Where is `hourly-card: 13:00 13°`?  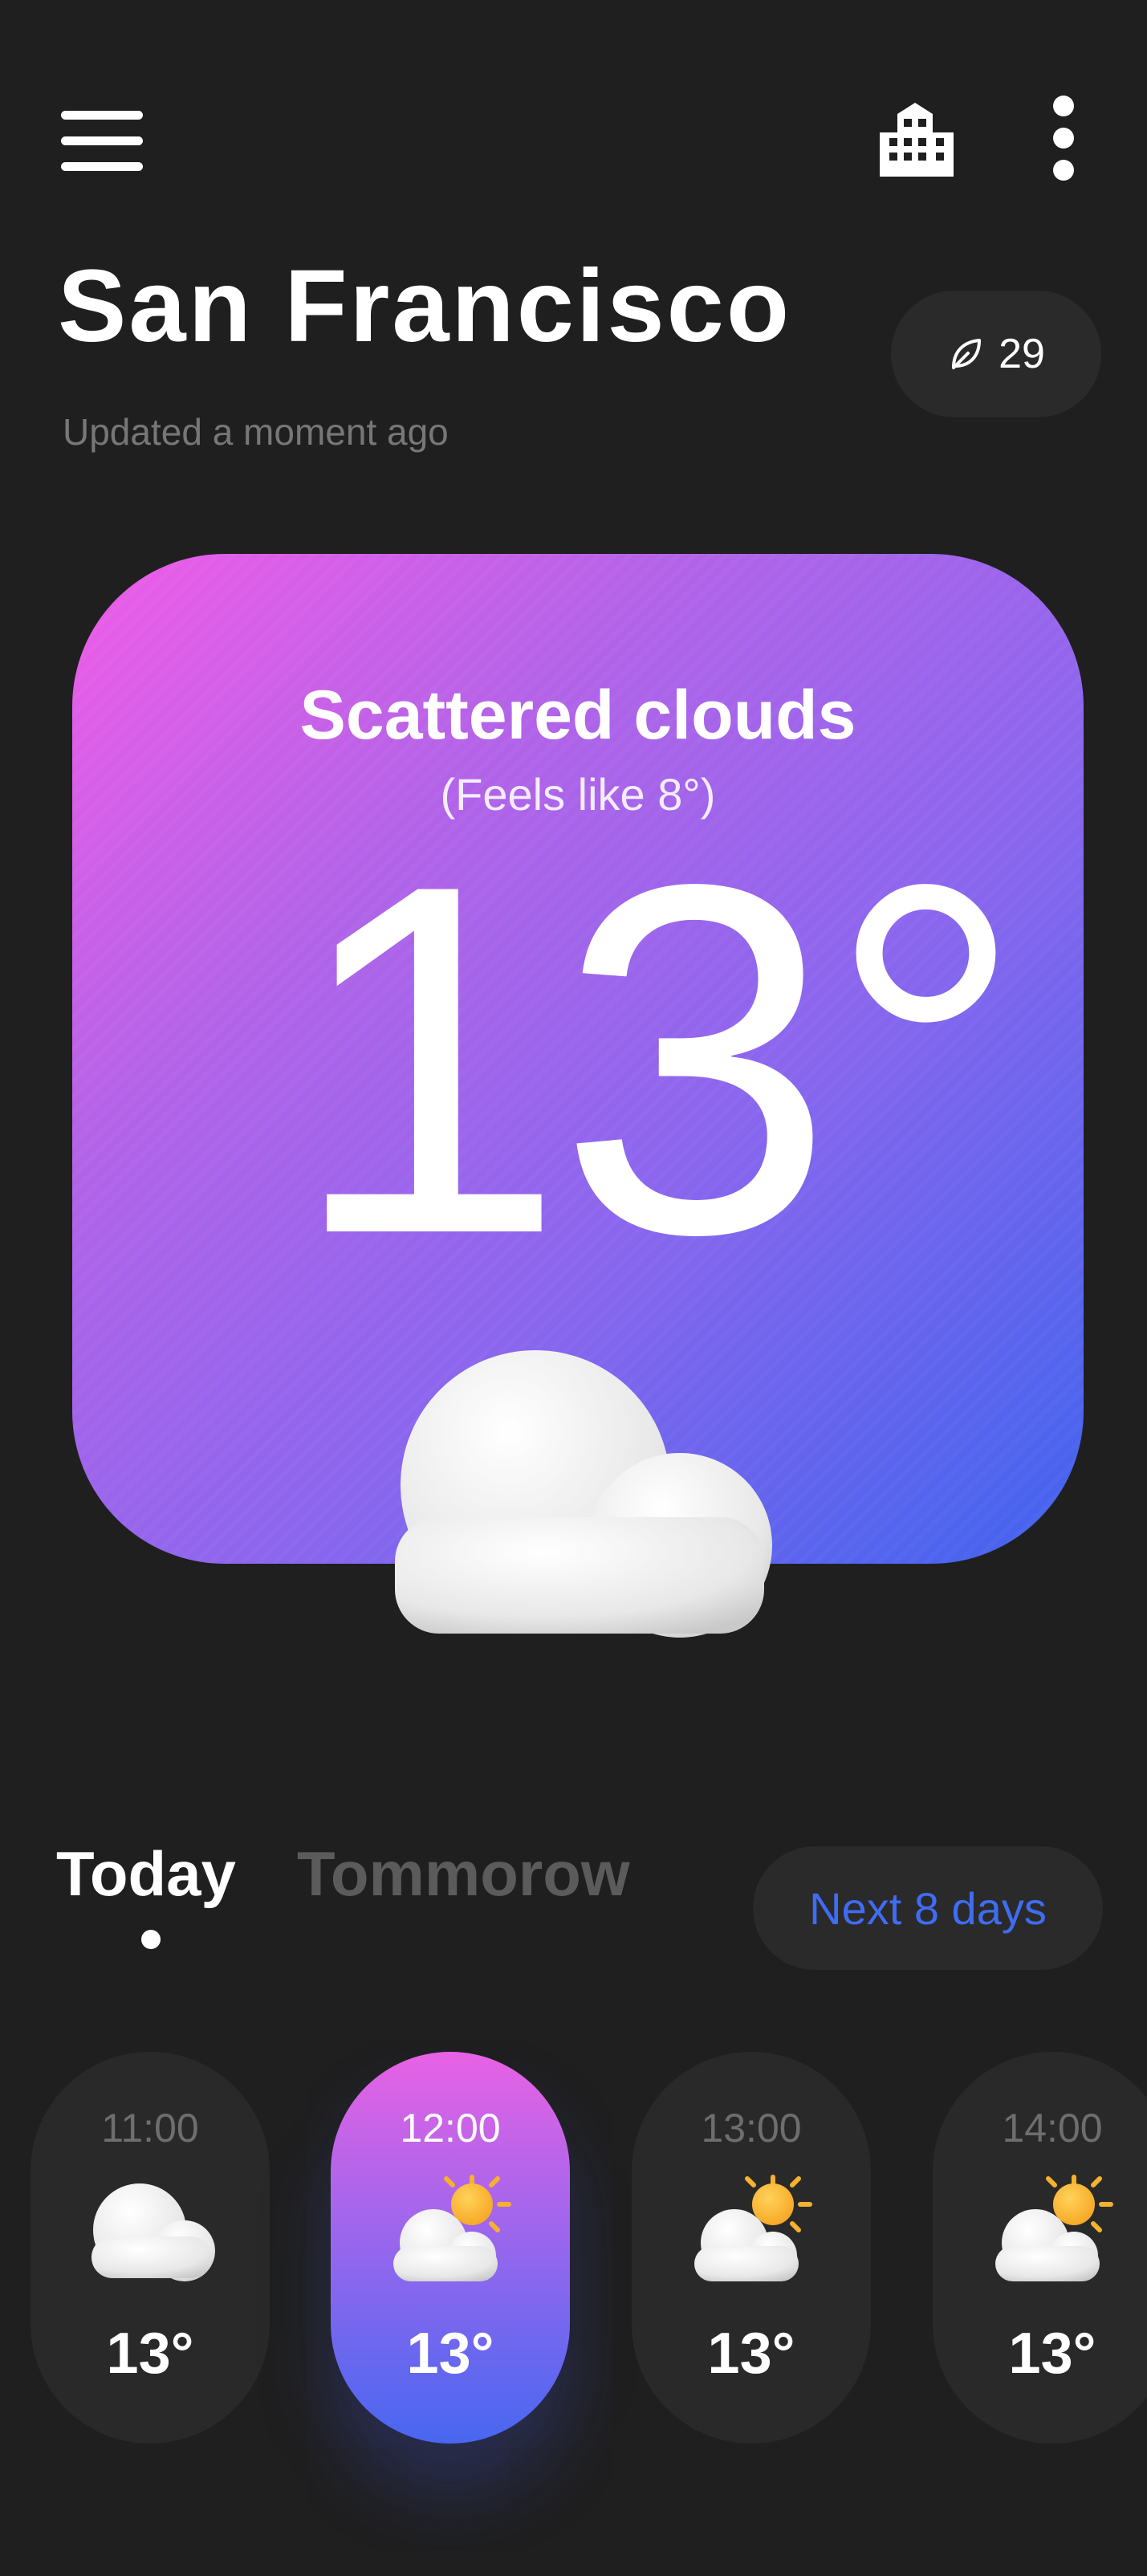 hourly-card: 13:00 13° is located at coordinates (752, 2248).